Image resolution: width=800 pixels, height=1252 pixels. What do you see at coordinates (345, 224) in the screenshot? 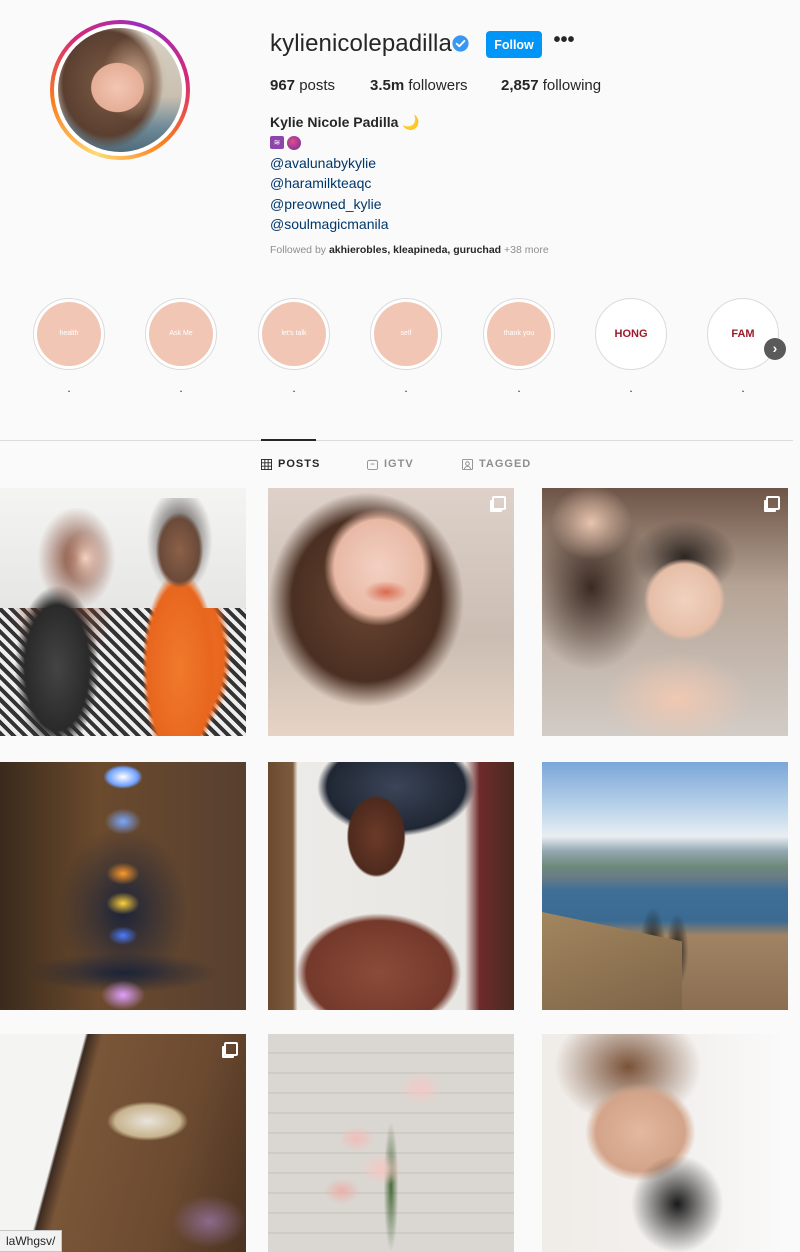
I see `bio-mention-link: @soulmagicmanila` at bounding box center [345, 224].